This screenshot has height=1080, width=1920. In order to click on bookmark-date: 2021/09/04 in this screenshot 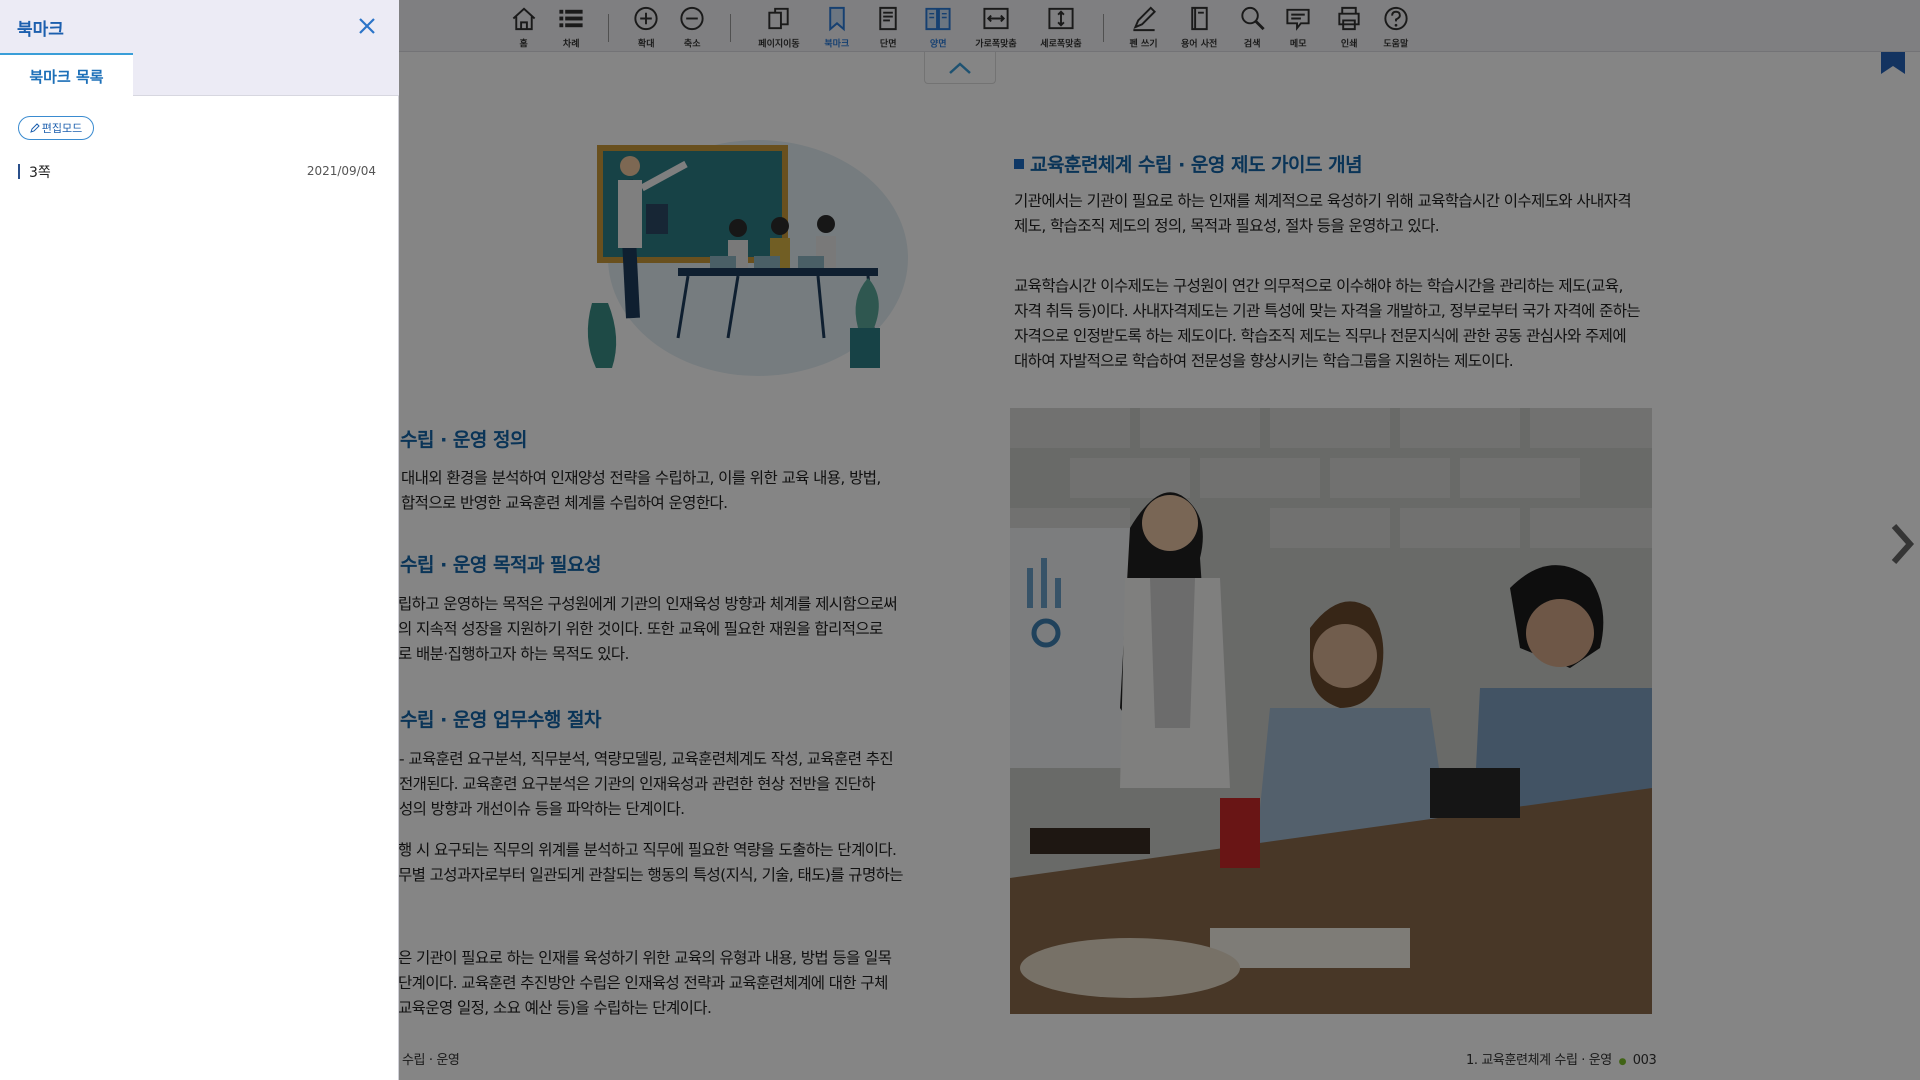, I will do `click(341, 171)`.